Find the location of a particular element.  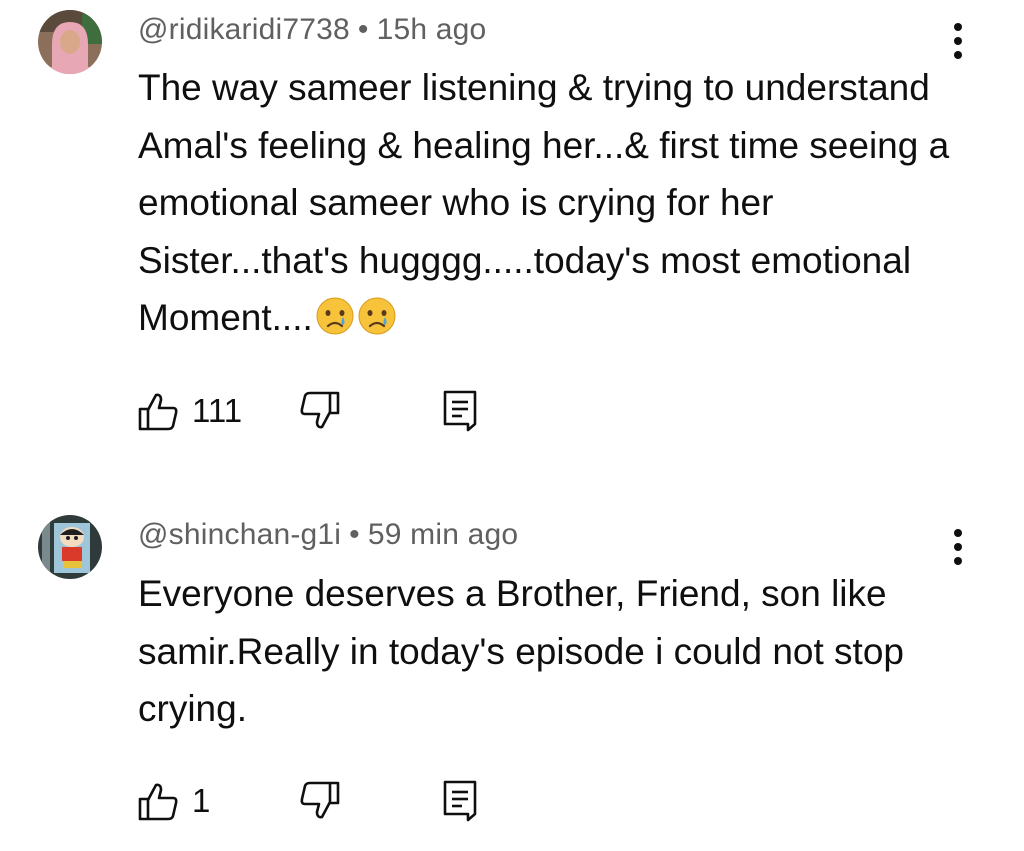

comment-author: @ridikaridi7738 is located at coordinates (244, 29).